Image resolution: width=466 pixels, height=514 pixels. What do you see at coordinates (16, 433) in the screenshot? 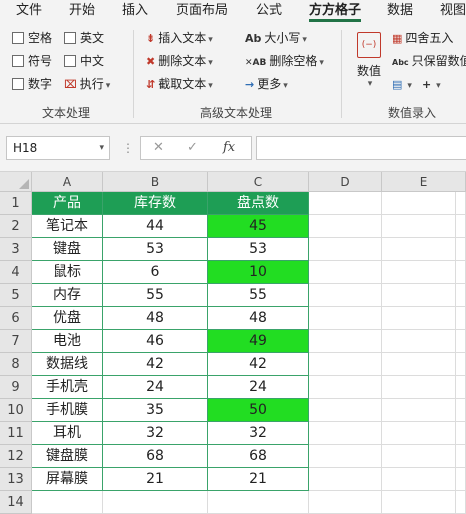
I see `row-header: 11` at bounding box center [16, 433].